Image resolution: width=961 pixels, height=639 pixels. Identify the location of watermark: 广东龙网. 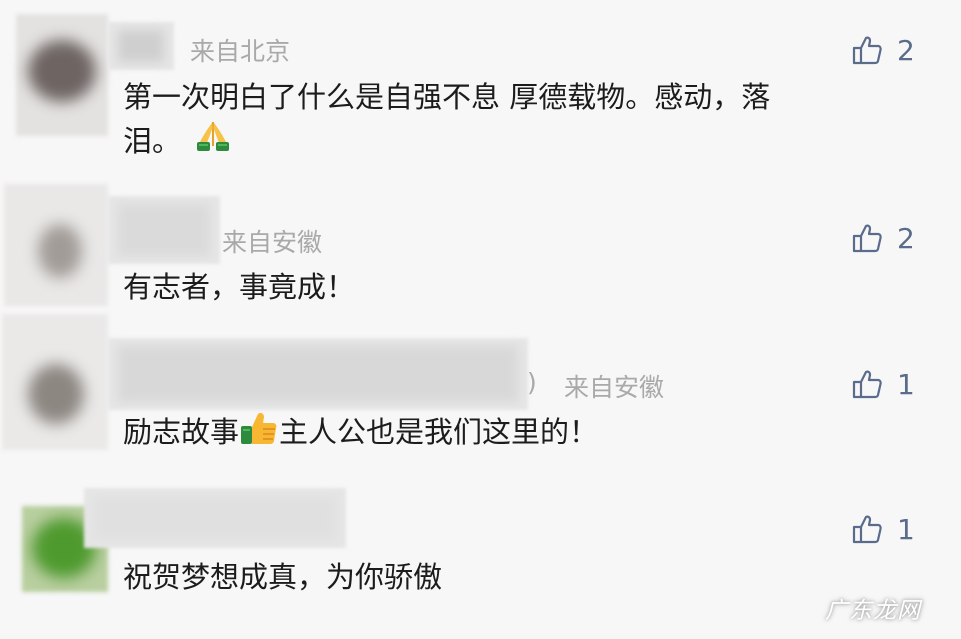
(873, 611).